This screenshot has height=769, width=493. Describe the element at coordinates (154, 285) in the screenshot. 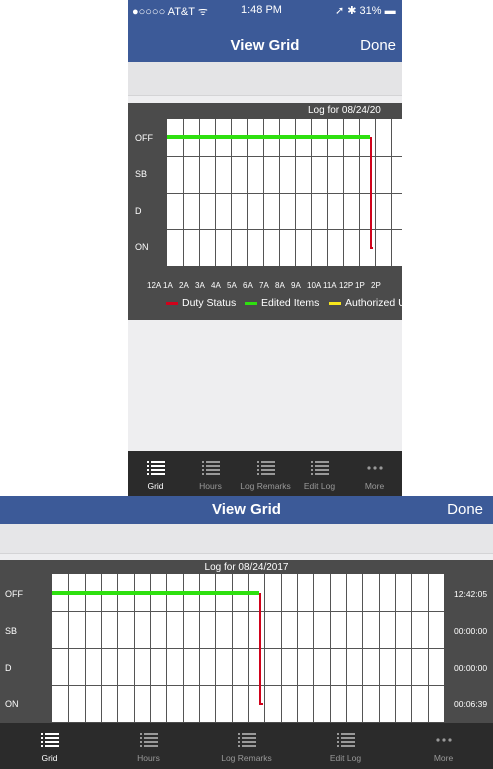

I see `hour-tick-label: 12A` at that location.